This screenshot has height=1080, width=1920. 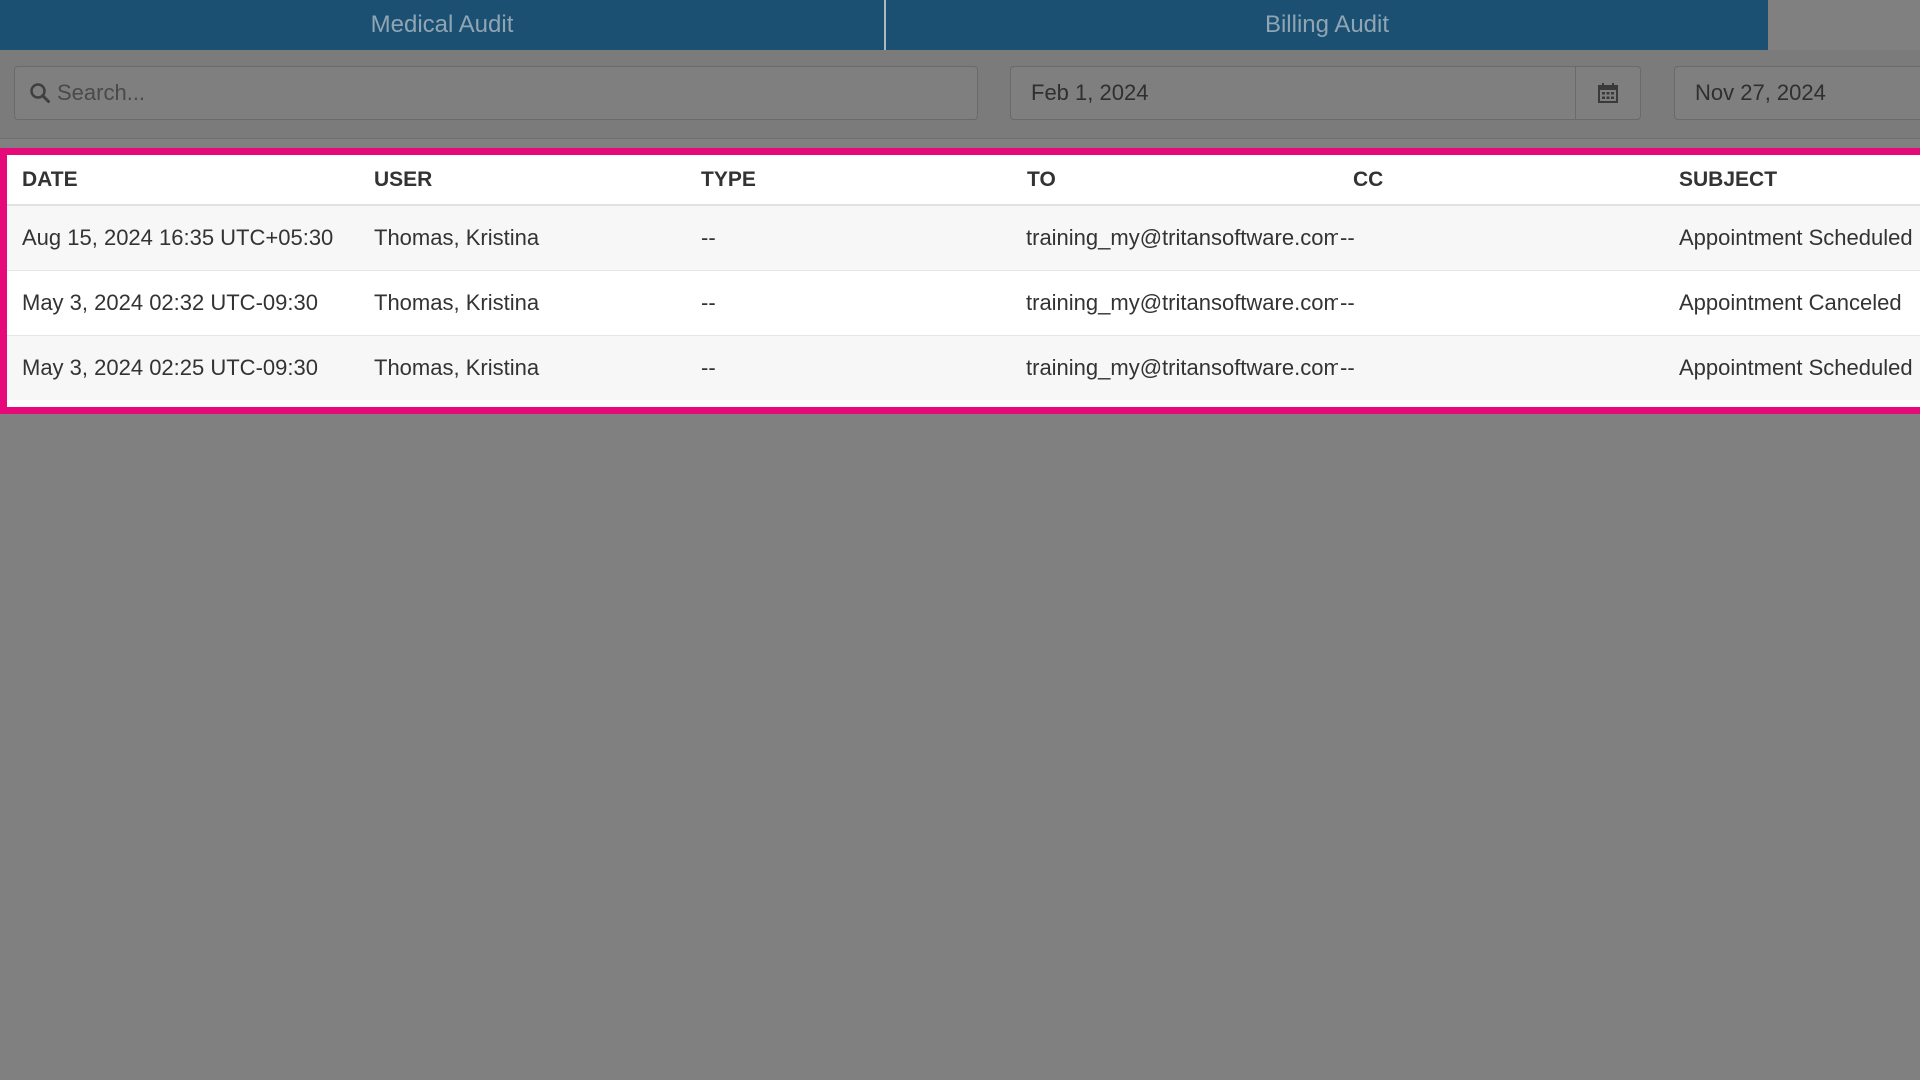 I want to click on filter-toolbar: Feb 1, 2024 Nov 27, 2024, so click(x=960, y=94).